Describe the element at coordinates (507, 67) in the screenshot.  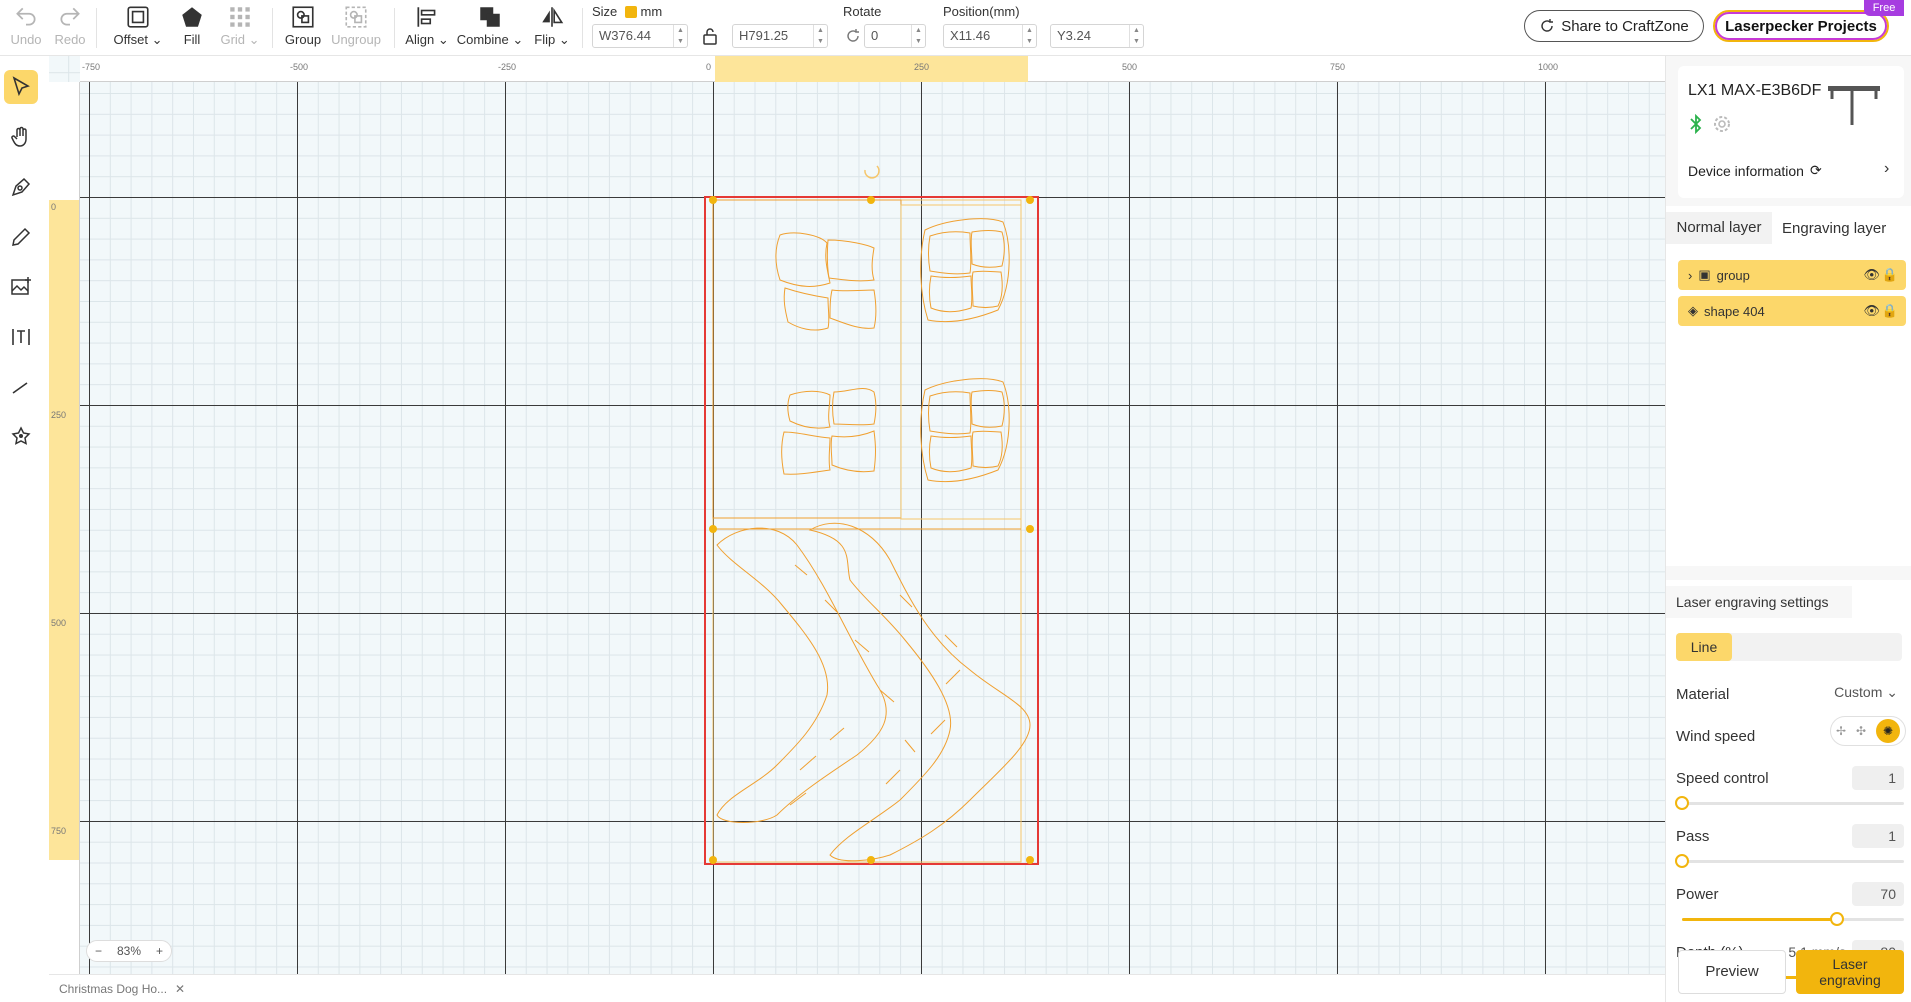
I see `h-tick: -250` at that location.